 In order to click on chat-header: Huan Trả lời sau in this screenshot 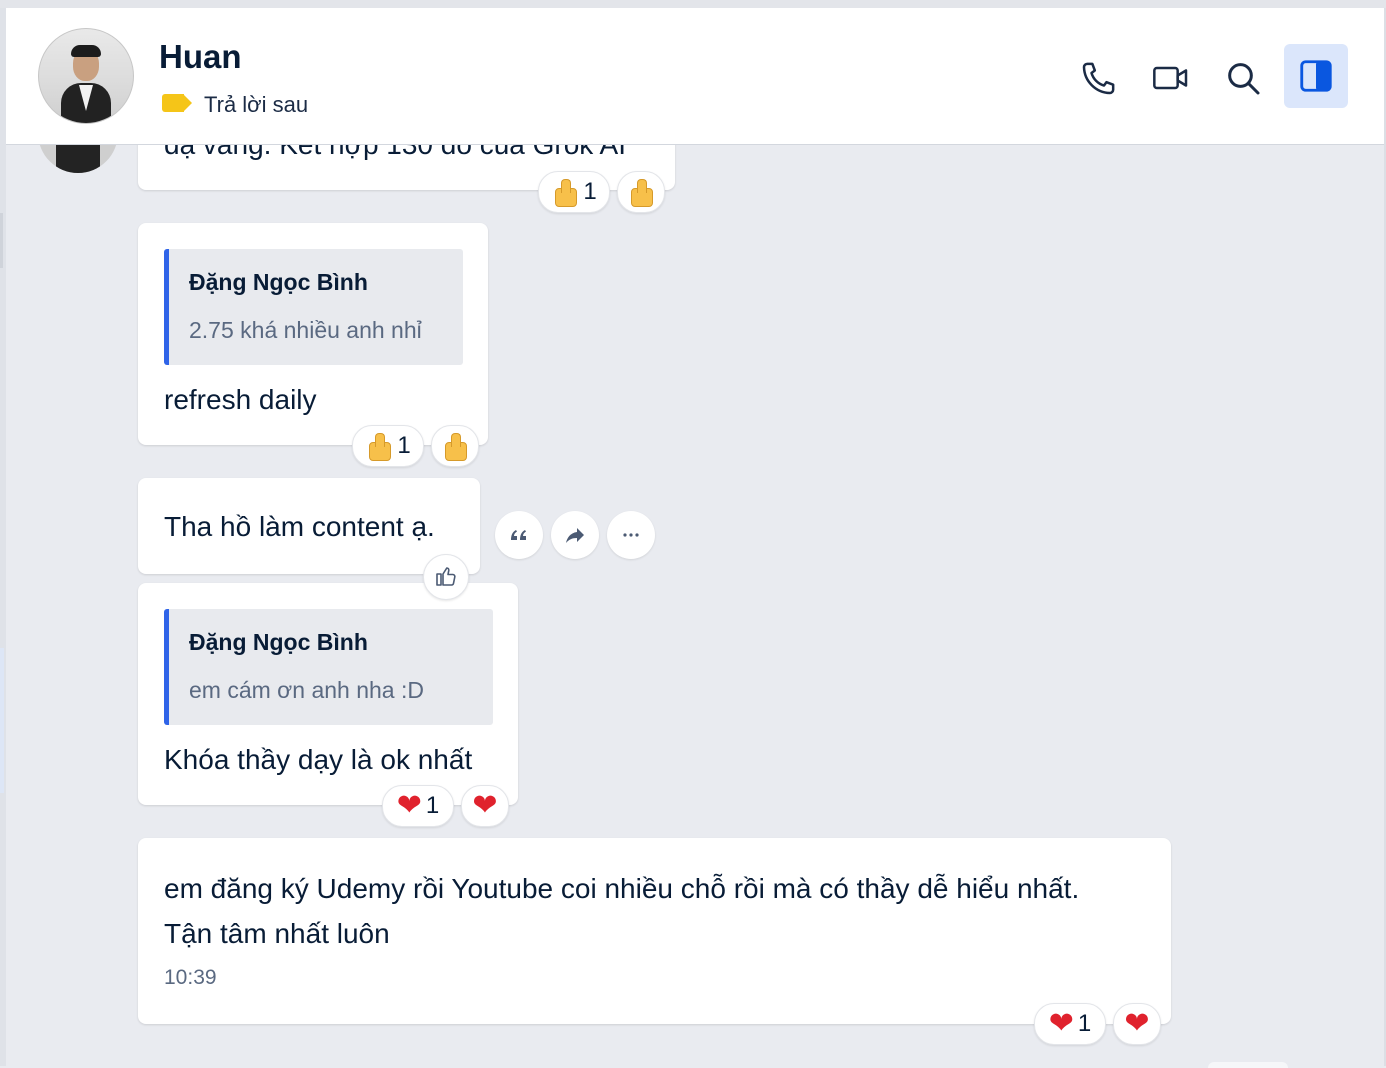, I will do `click(695, 76)`.